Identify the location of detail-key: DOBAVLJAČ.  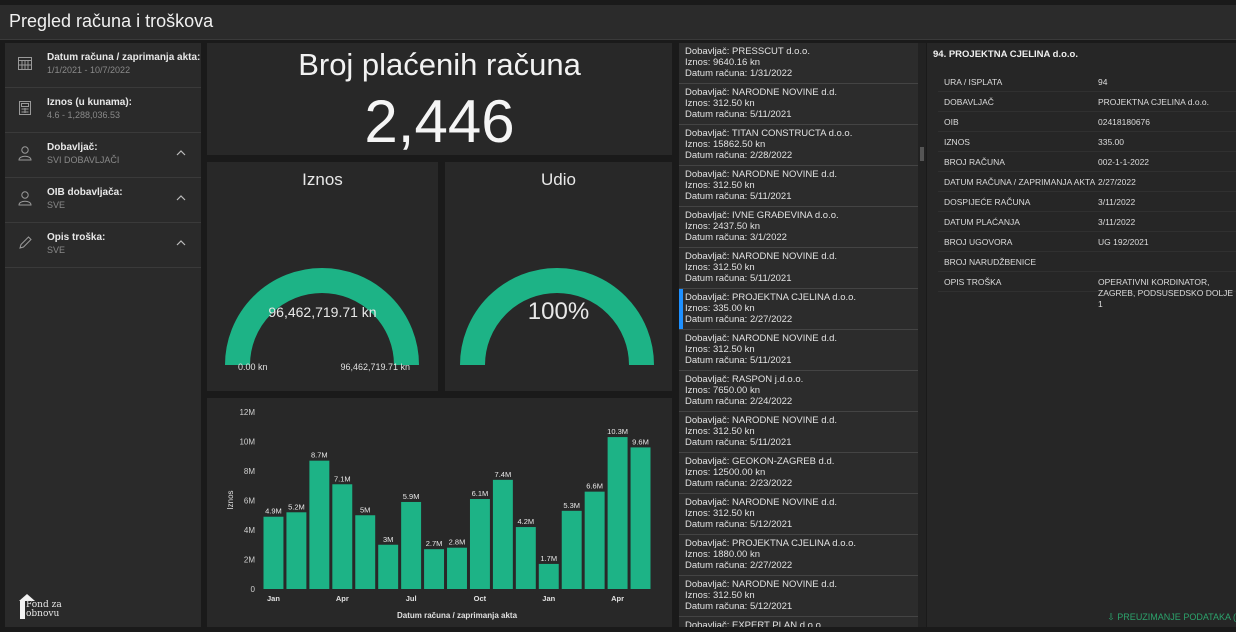
(969, 102).